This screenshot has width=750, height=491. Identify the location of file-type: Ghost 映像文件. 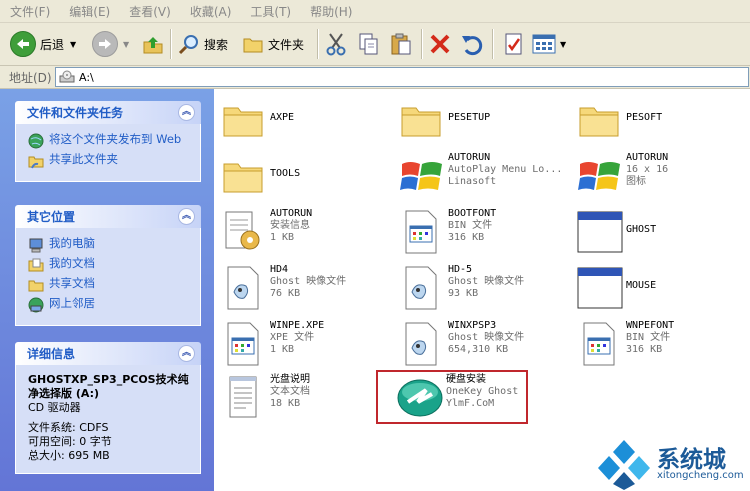
(486, 281).